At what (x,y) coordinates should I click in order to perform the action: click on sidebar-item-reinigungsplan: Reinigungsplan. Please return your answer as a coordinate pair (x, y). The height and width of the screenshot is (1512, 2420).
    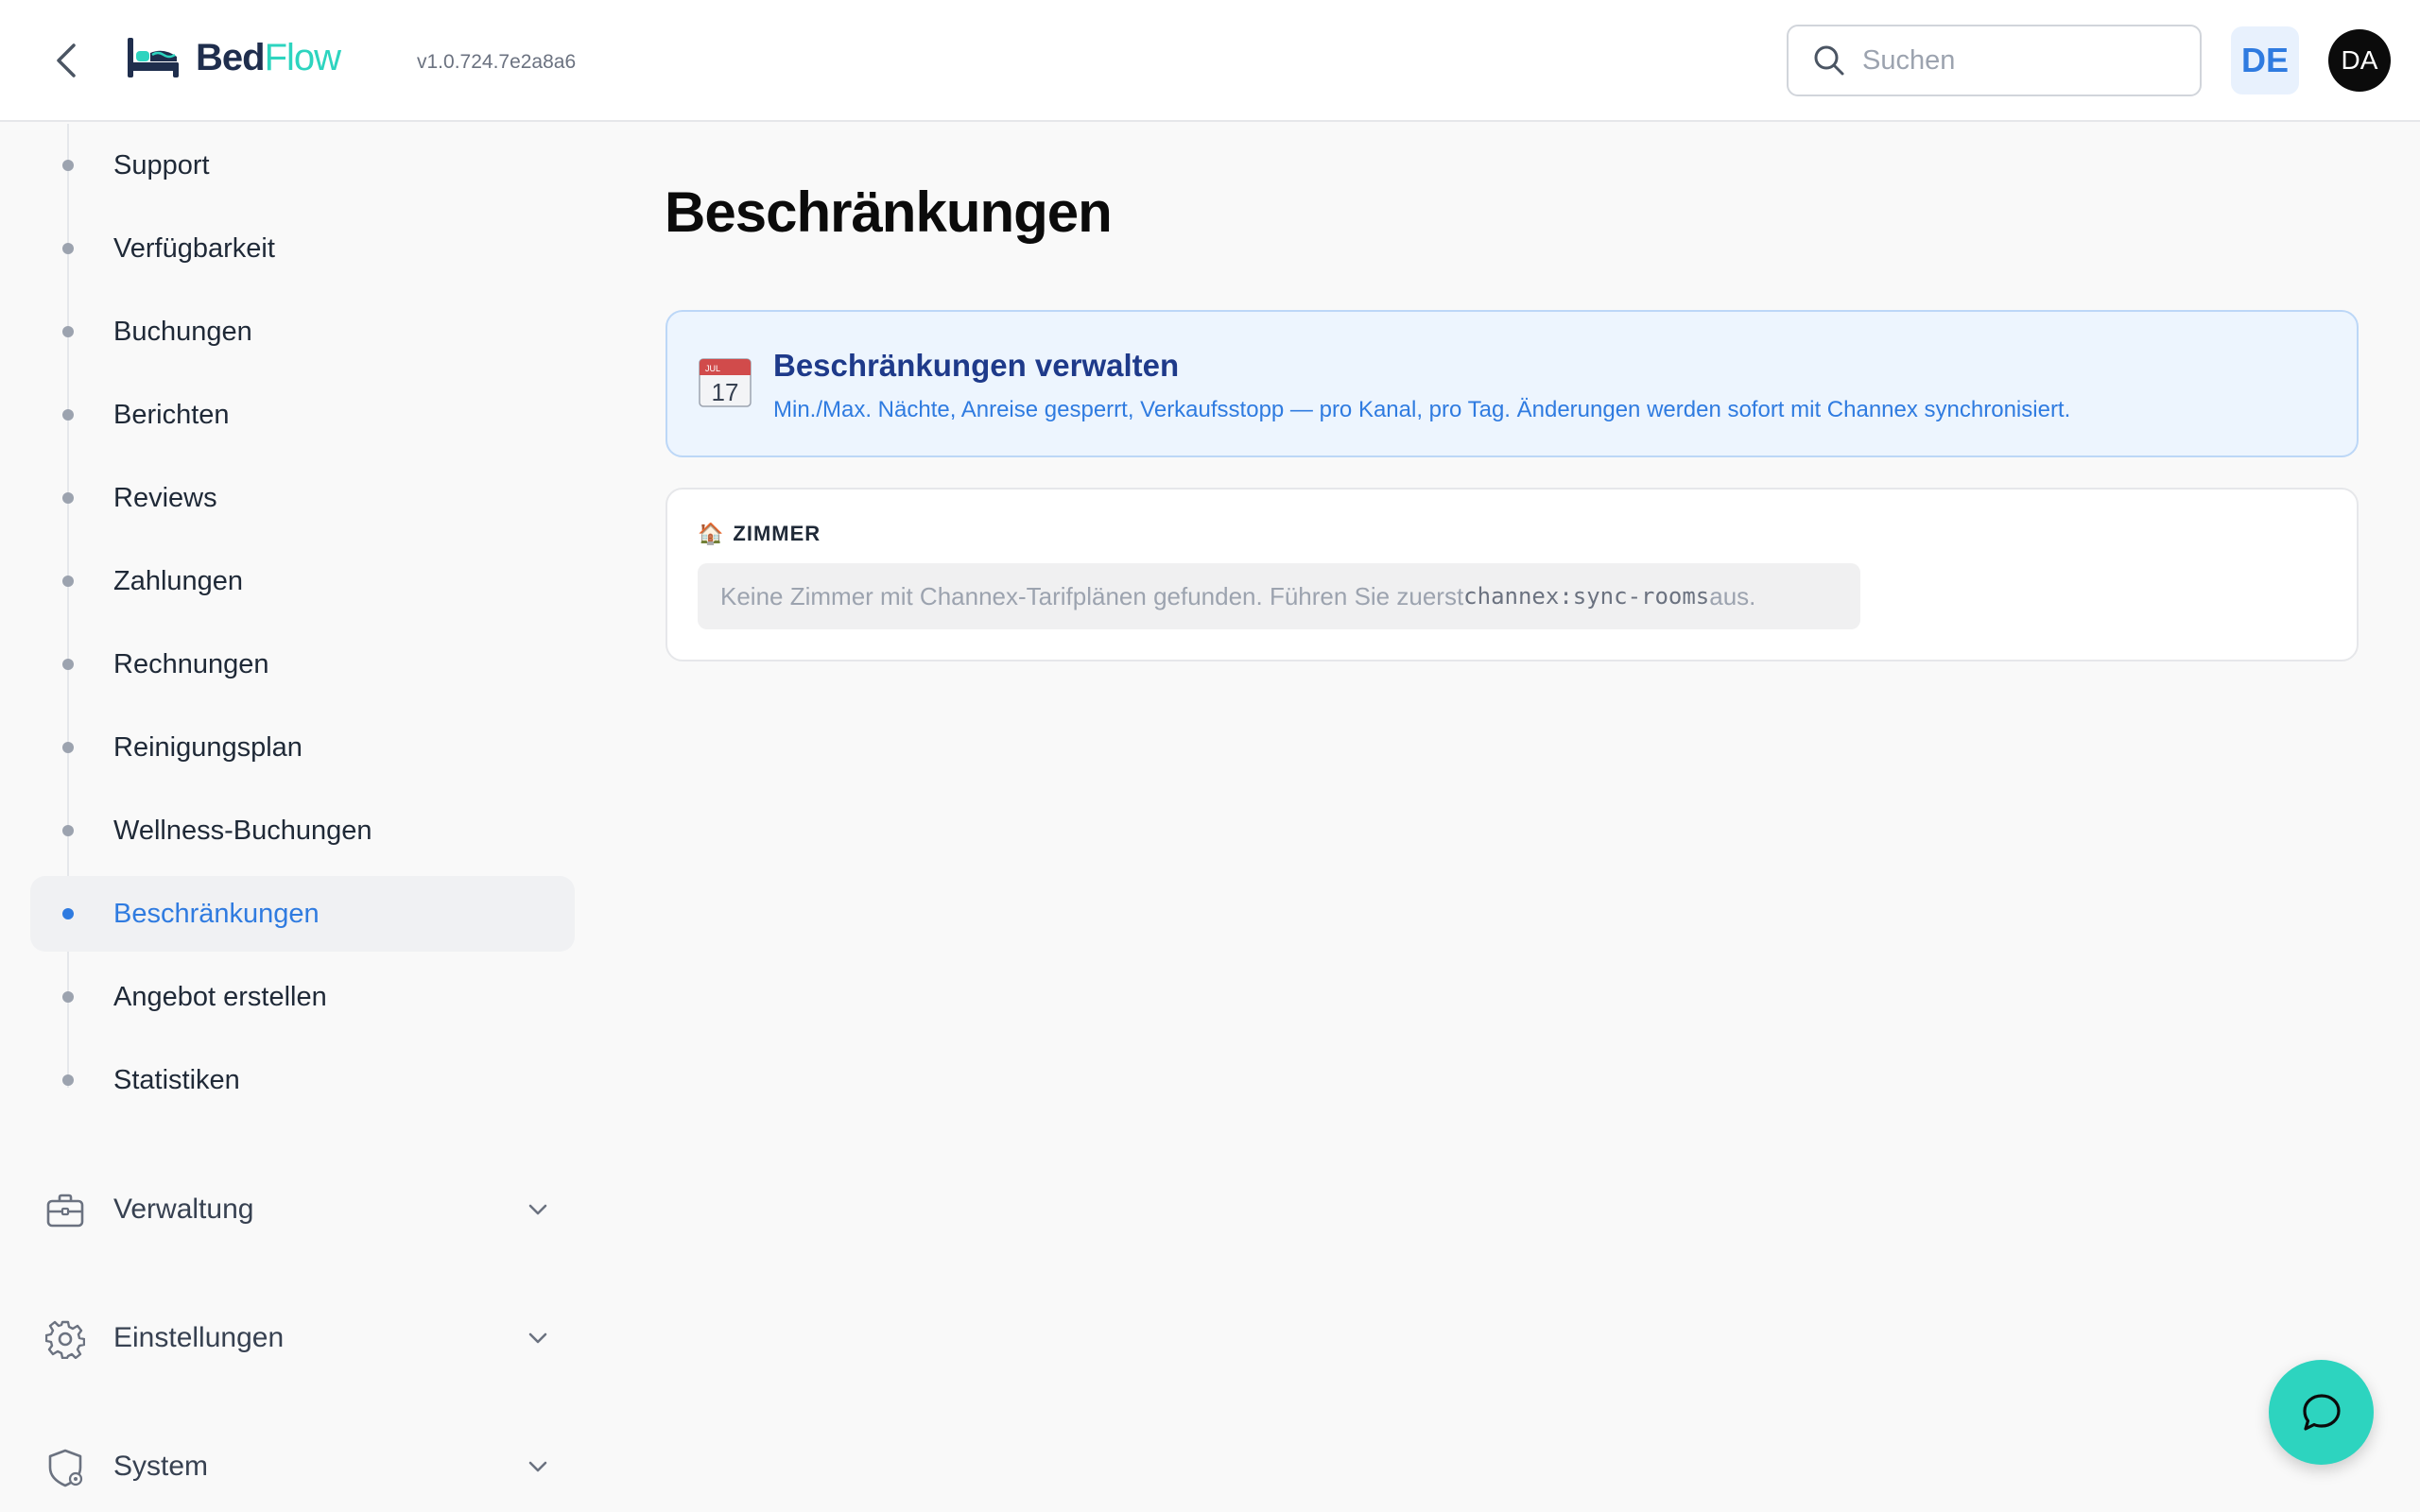
    Looking at the image, I should click on (302, 747).